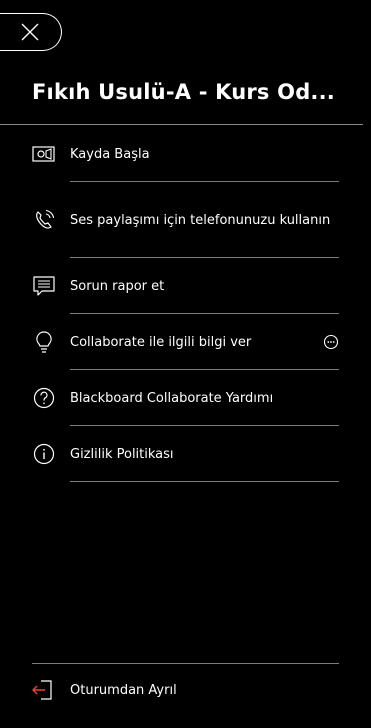 This screenshot has width=371, height=728. I want to click on menu-item-help: Blackboard Collaborate Yardımı, so click(185, 398).